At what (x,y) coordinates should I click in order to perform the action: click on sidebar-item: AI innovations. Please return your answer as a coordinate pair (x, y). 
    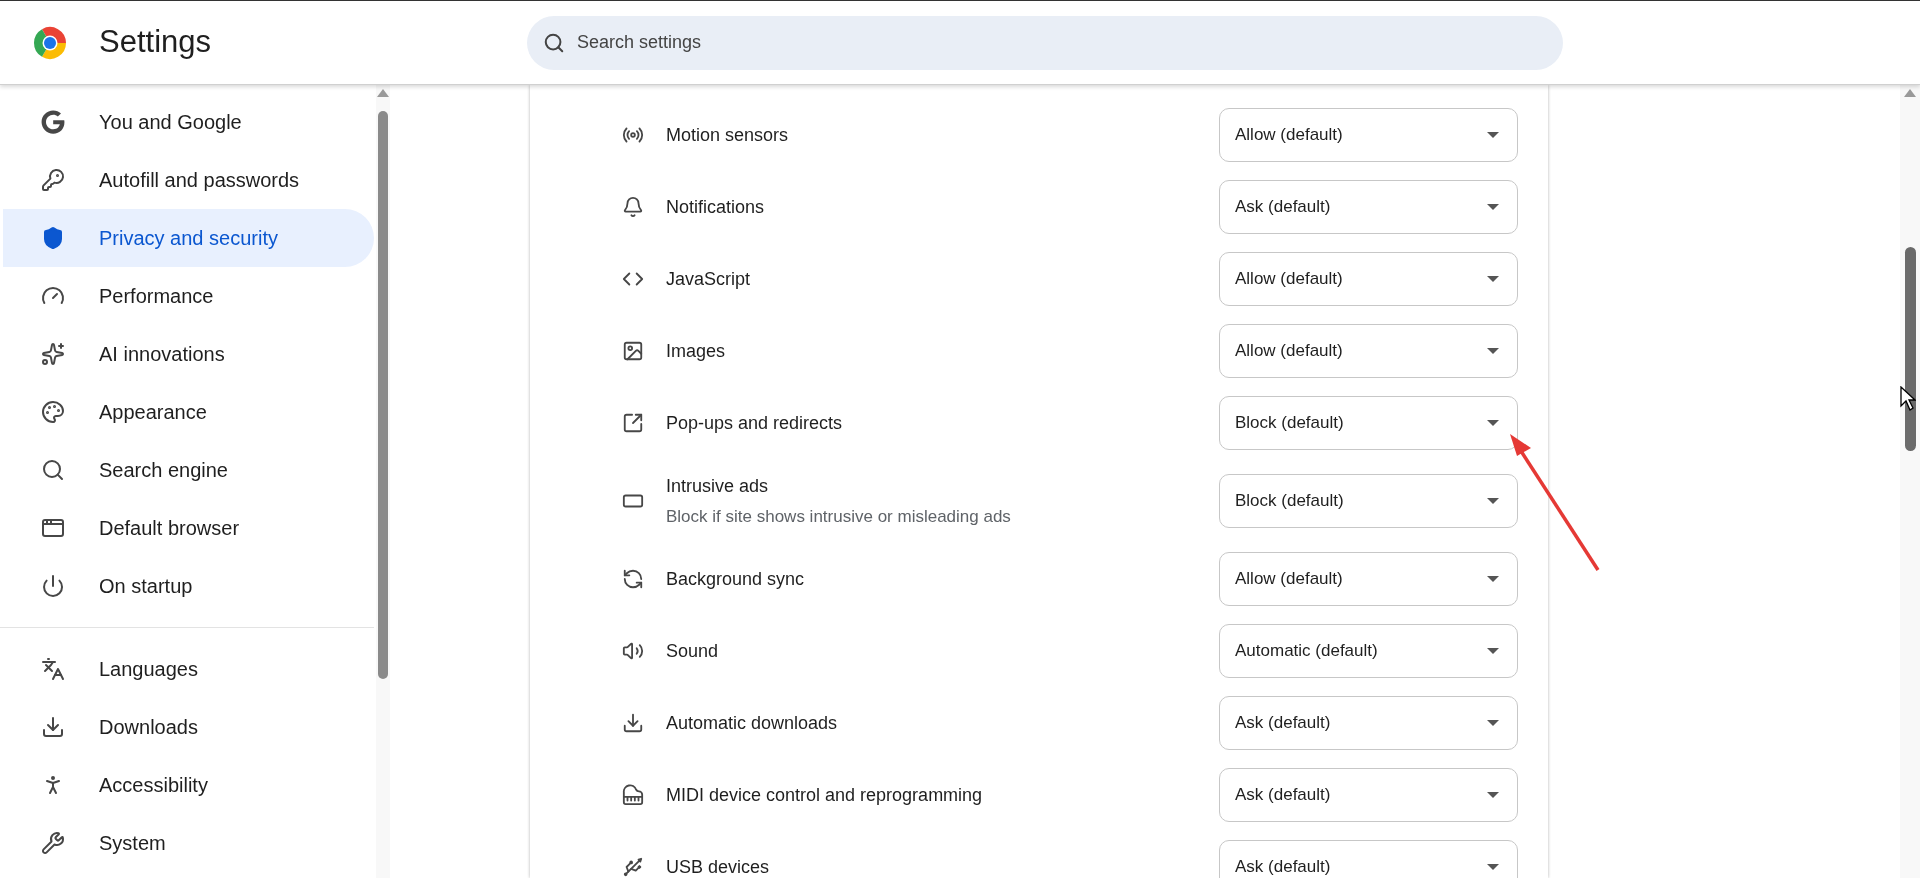
    Looking at the image, I should click on (188, 354).